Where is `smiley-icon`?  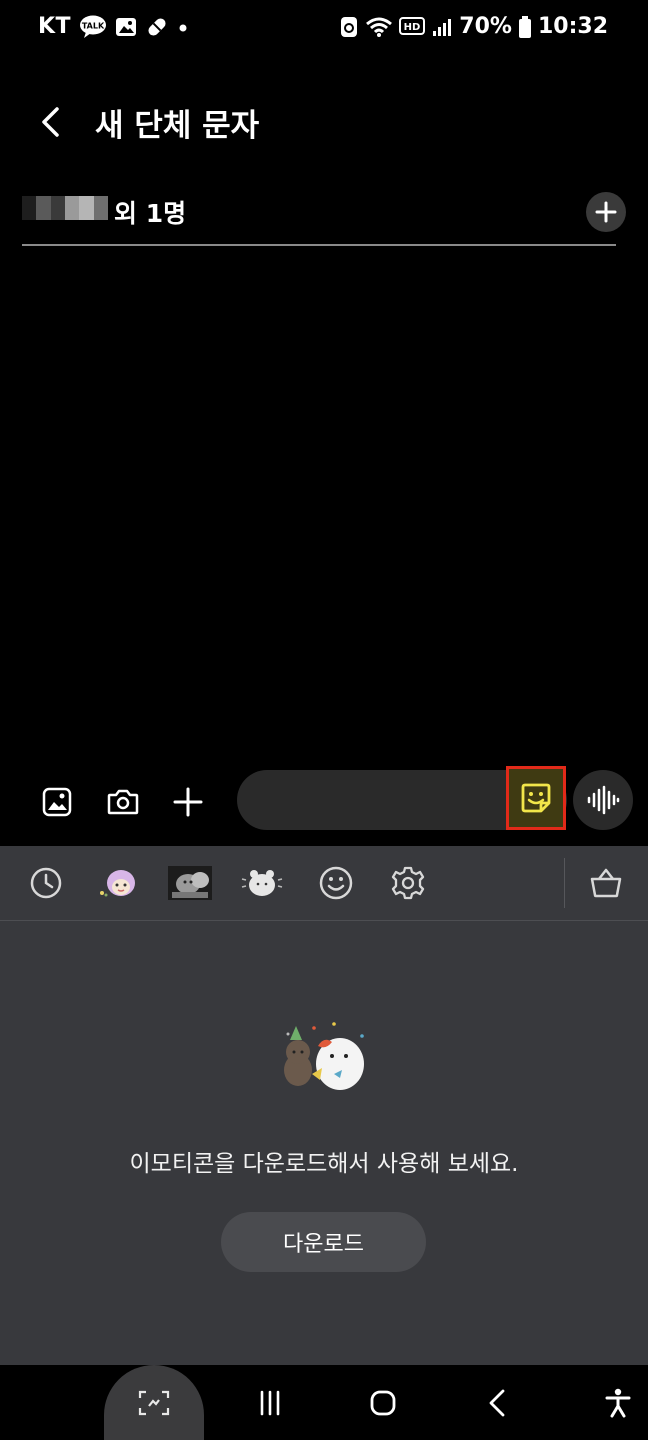
smiley-icon is located at coordinates (336, 883).